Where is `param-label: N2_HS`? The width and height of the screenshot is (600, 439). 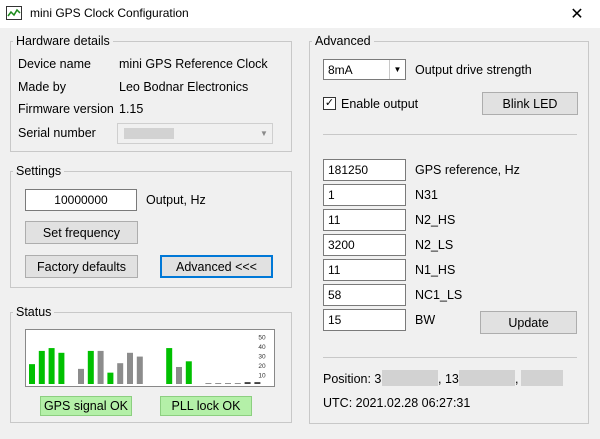
param-label: N2_HS is located at coordinates (435, 220).